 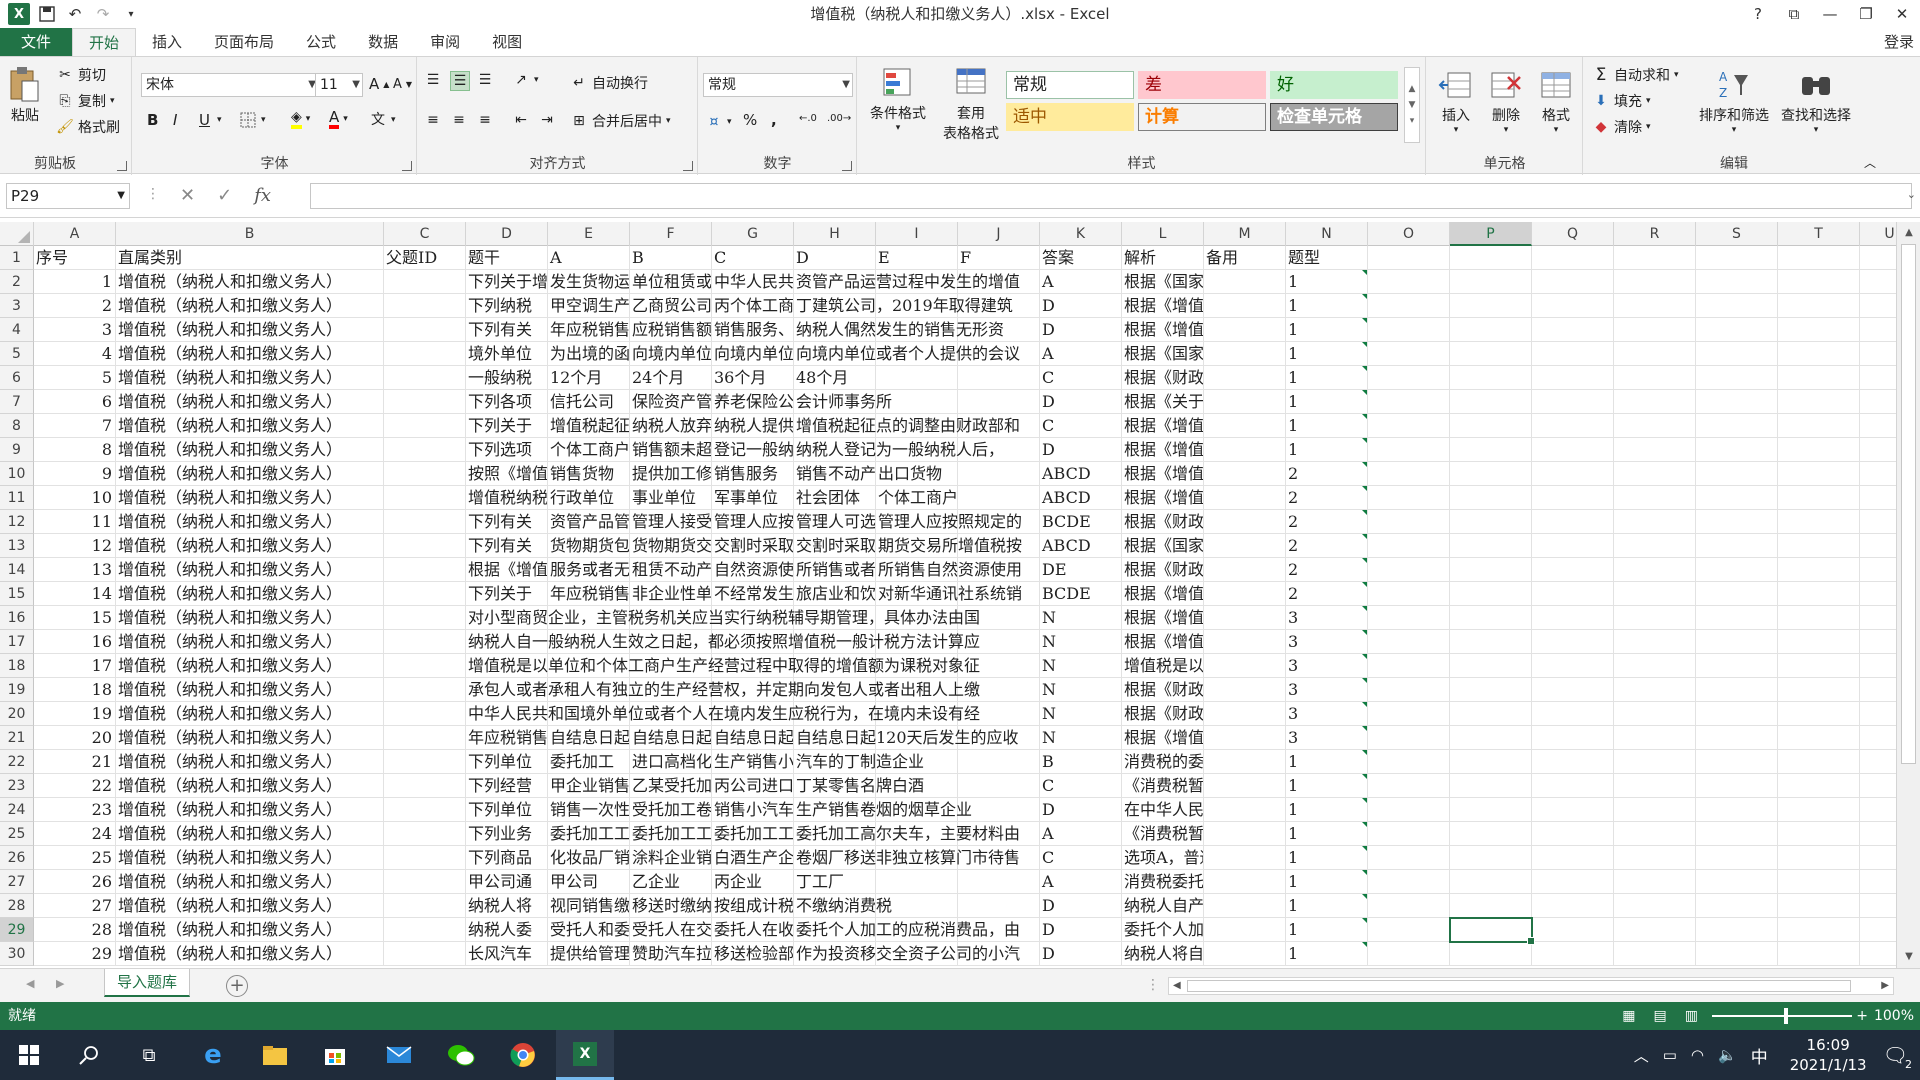 What do you see at coordinates (1081, 498) in the screenshot?
I see `cell-k11: ABCD` at bounding box center [1081, 498].